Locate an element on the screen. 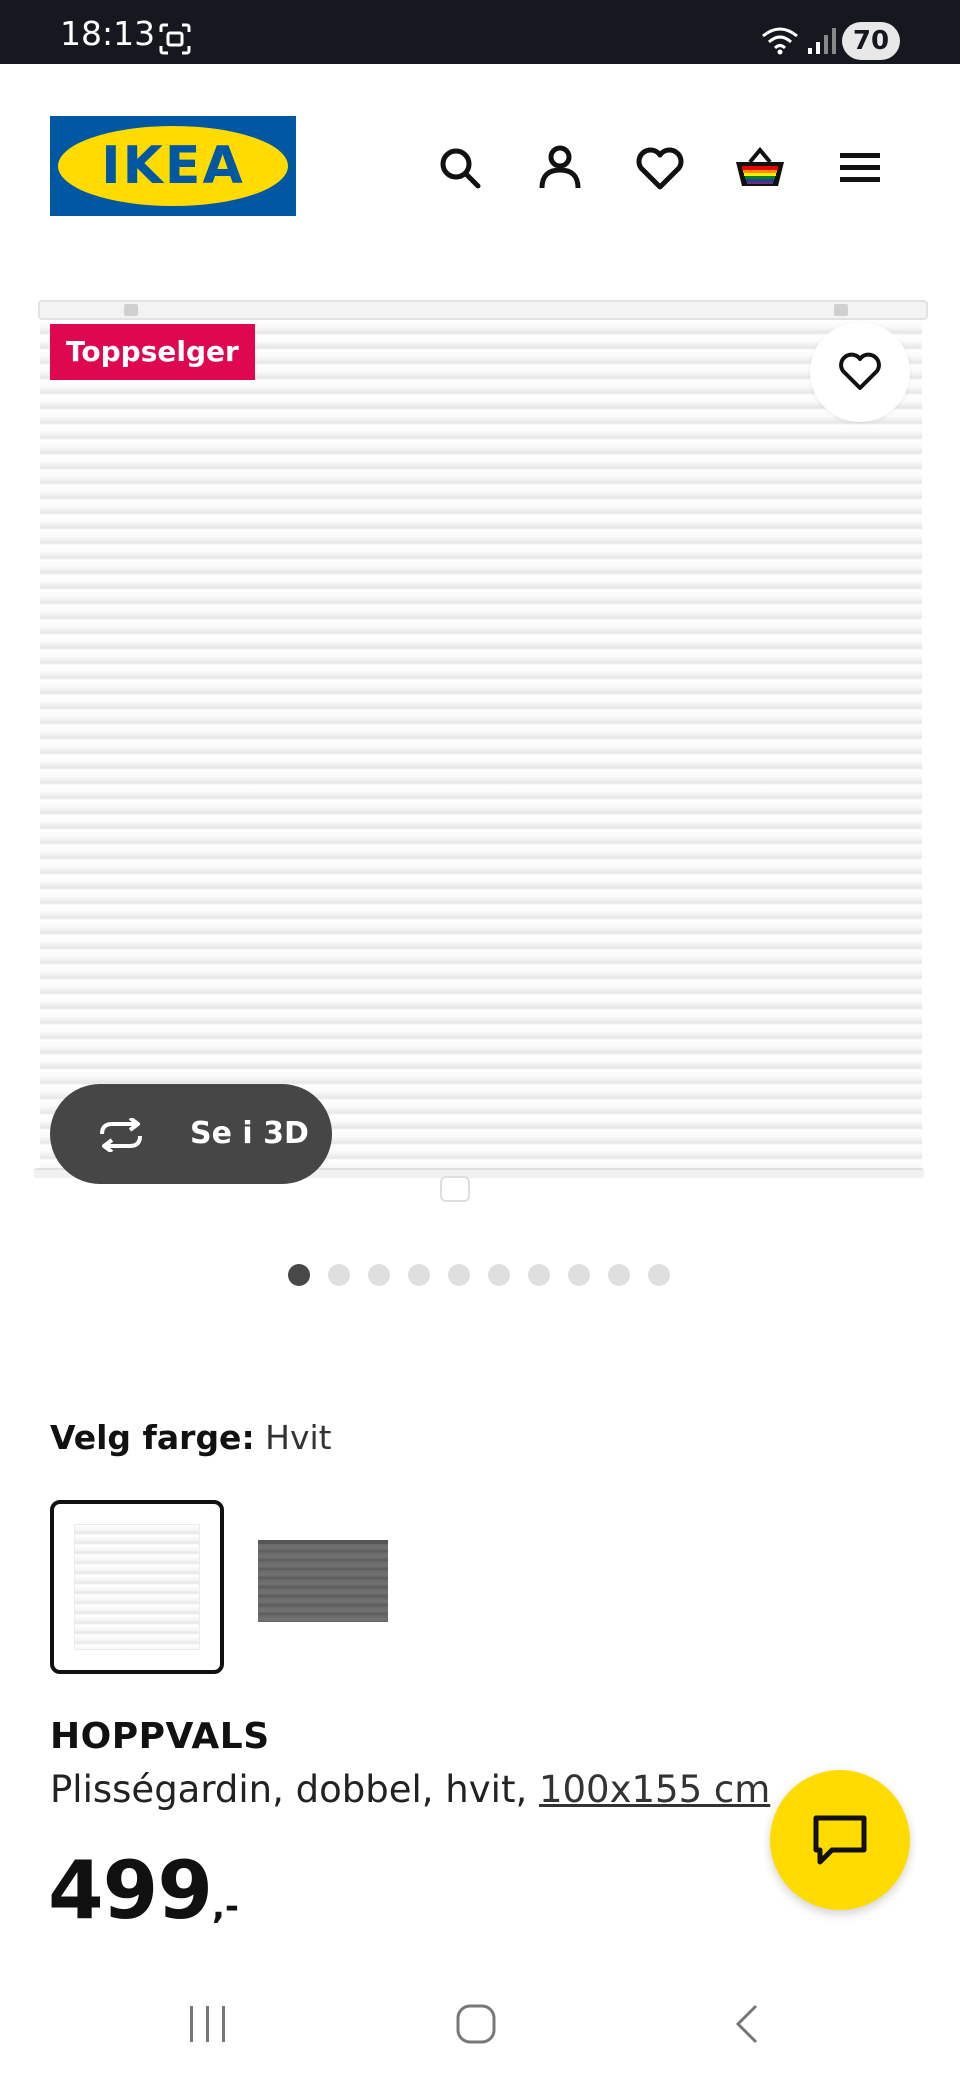 This screenshot has width=960, height=2080. recent-apps-icon is located at coordinates (208, 2024).